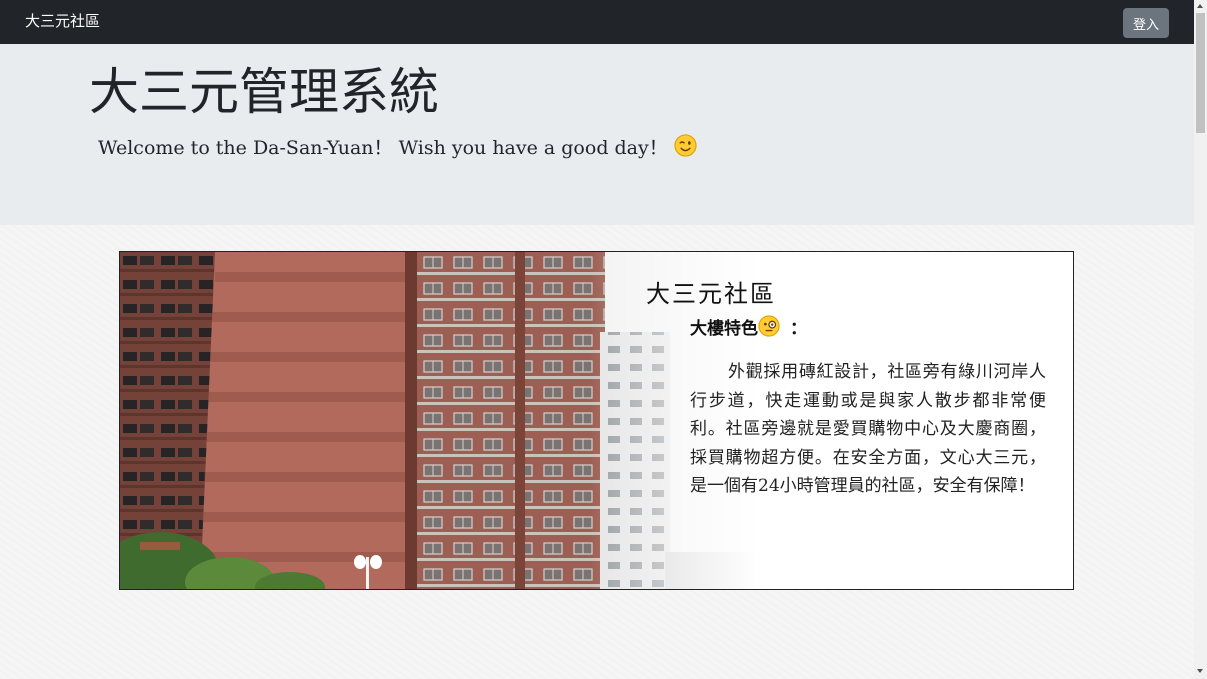 The height and width of the screenshot is (679, 1207). What do you see at coordinates (769, 328) in the screenshot?
I see `monocle-emoji-icon` at bounding box center [769, 328].